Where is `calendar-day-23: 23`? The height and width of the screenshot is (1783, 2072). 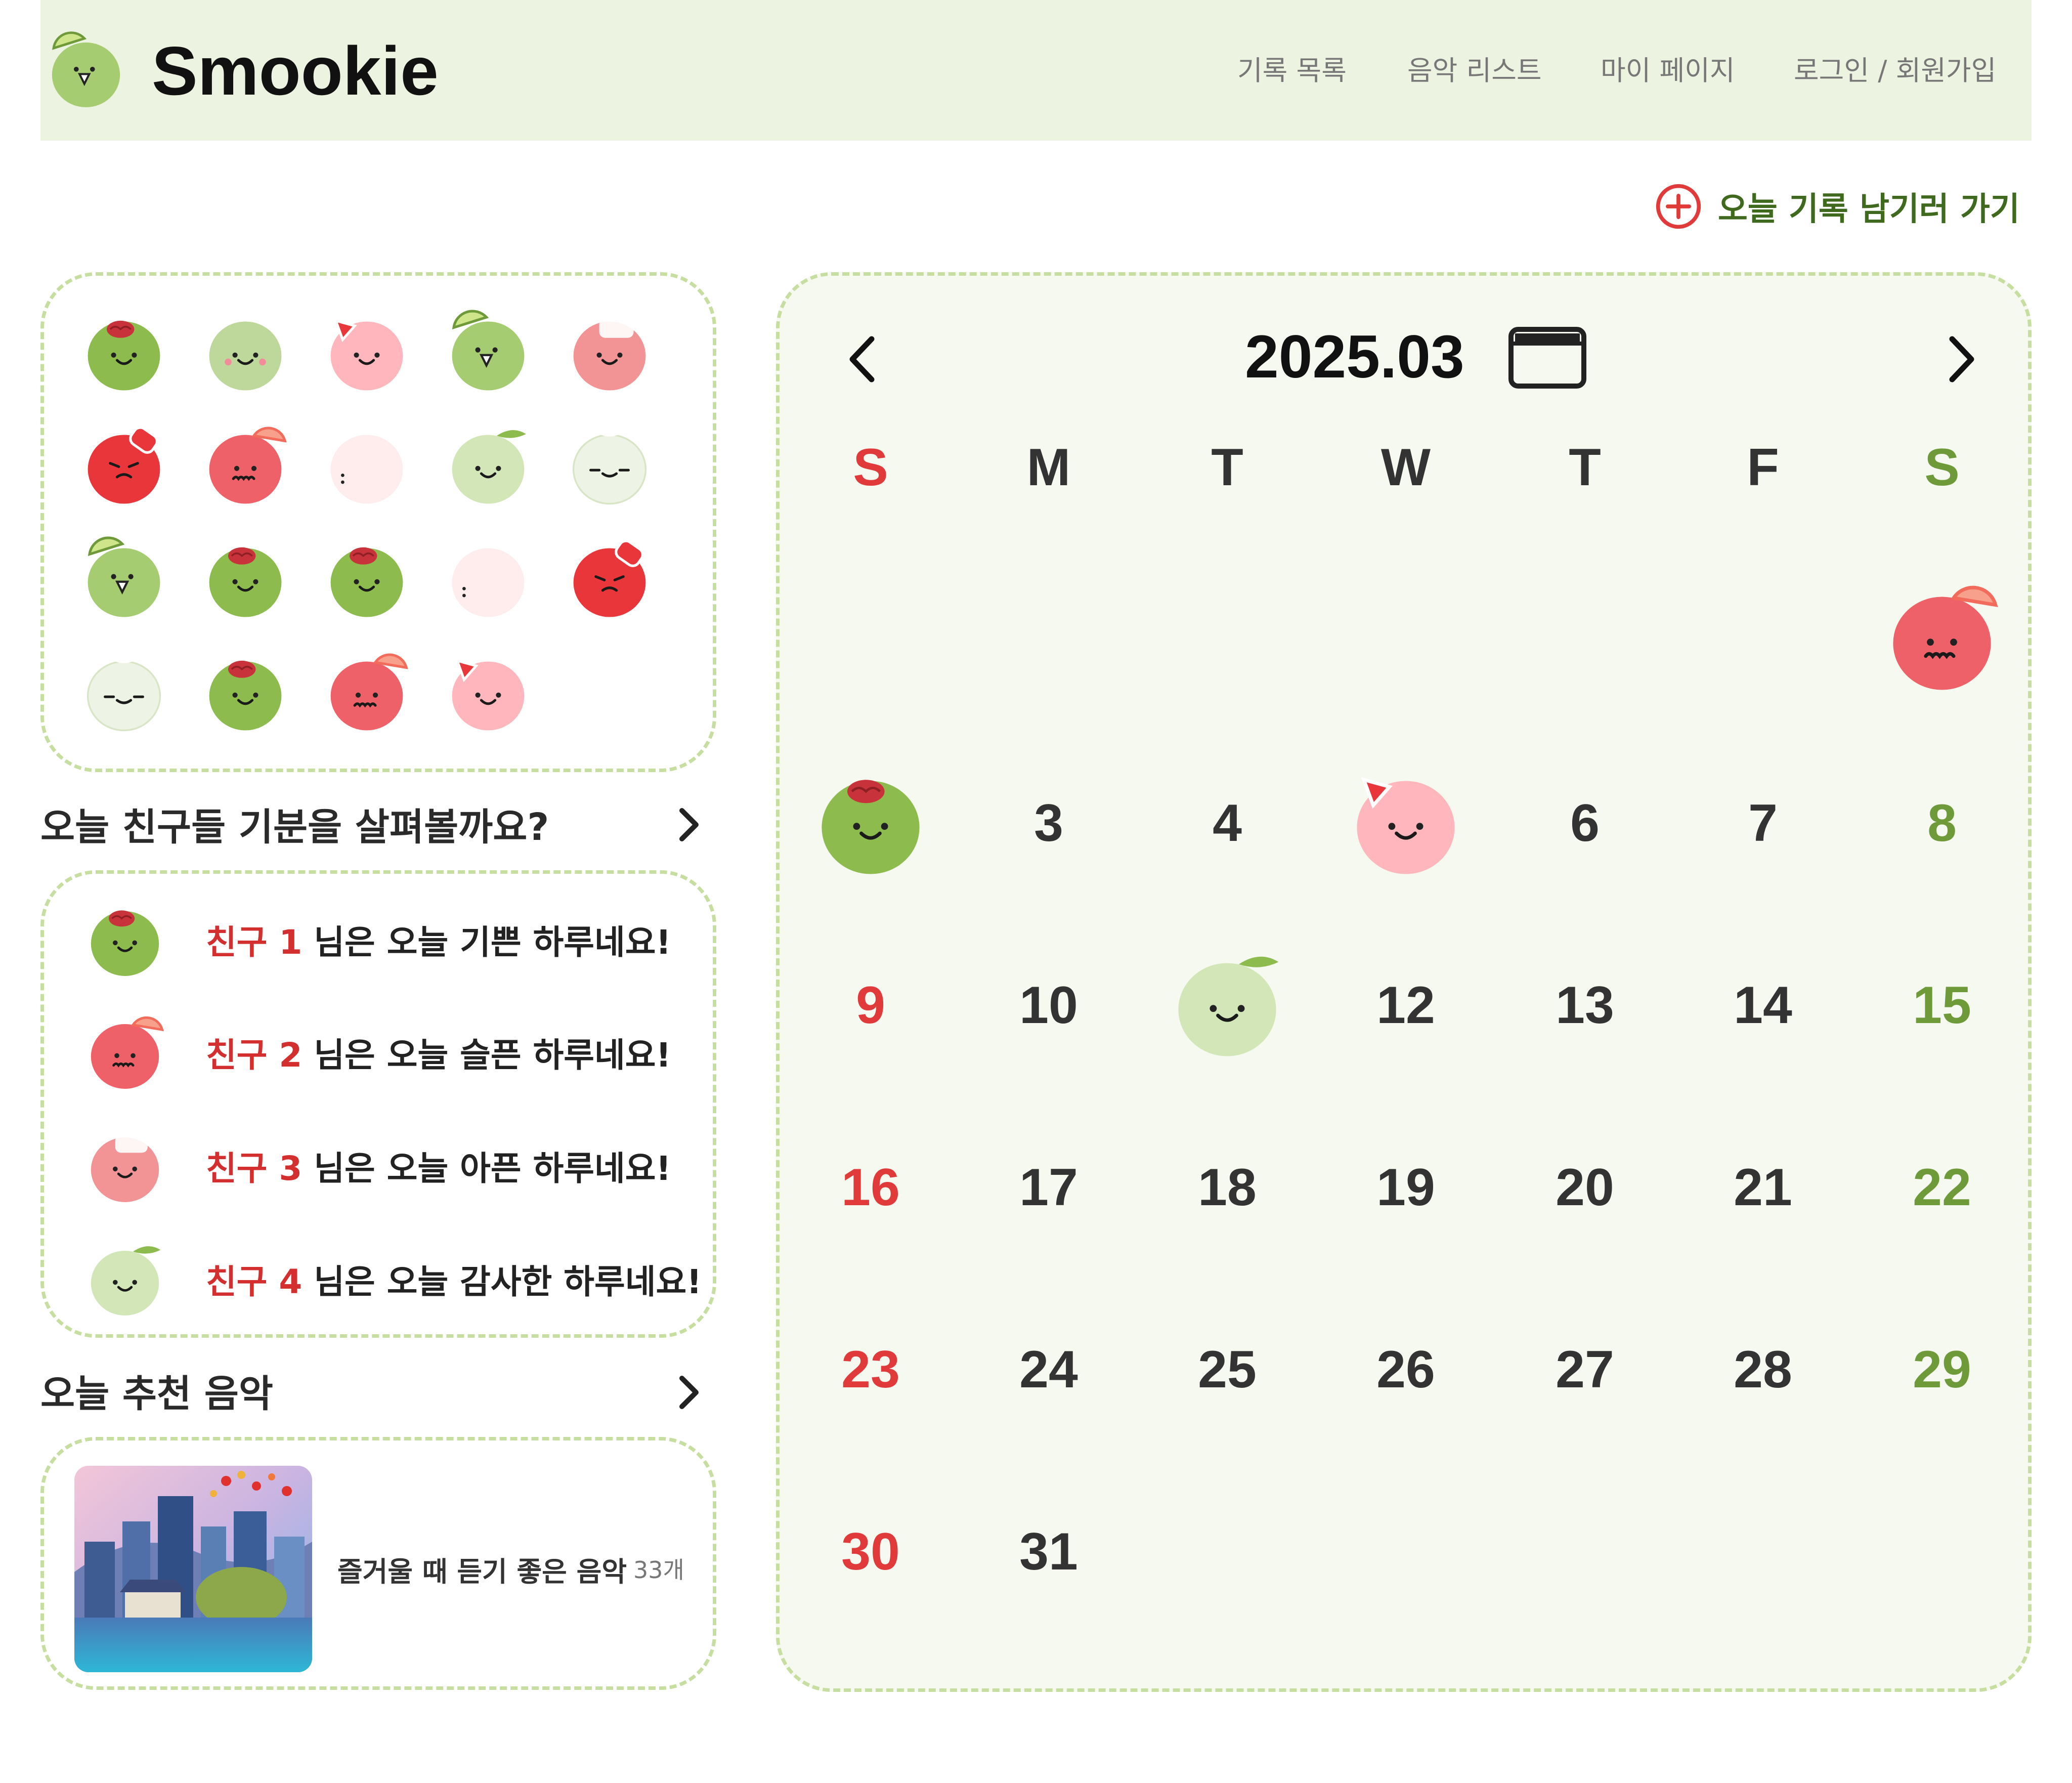 calendar-day-23: 23 is located at coordinates (871, 1369).